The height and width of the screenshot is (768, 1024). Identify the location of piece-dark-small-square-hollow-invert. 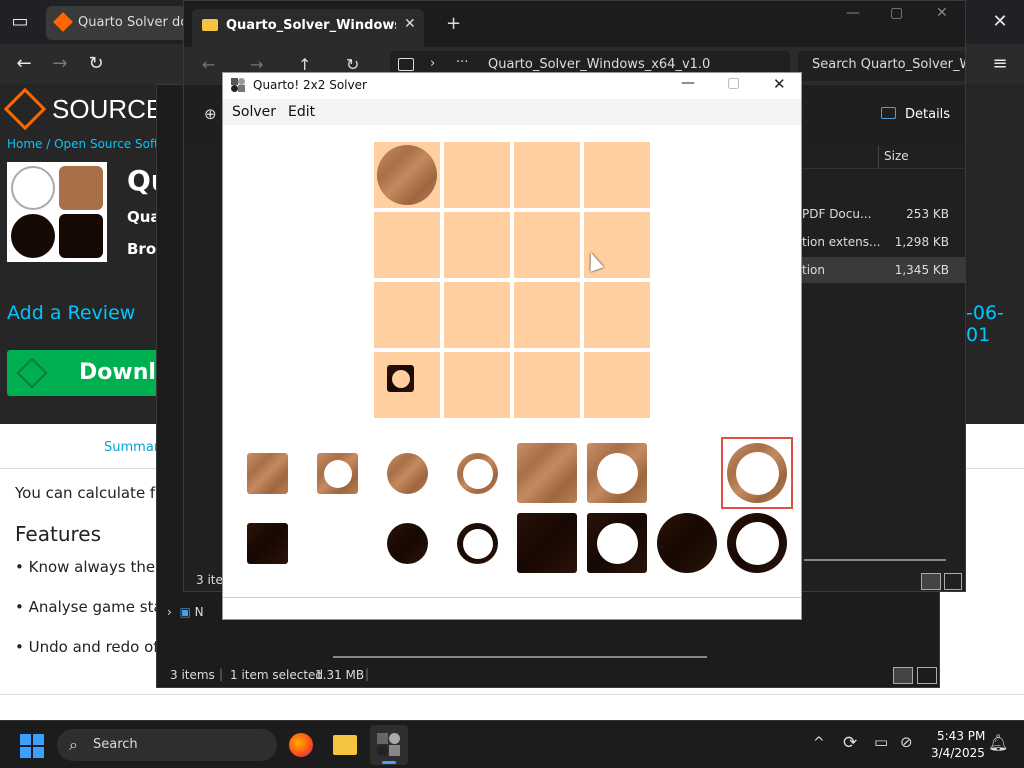
(400, 378).